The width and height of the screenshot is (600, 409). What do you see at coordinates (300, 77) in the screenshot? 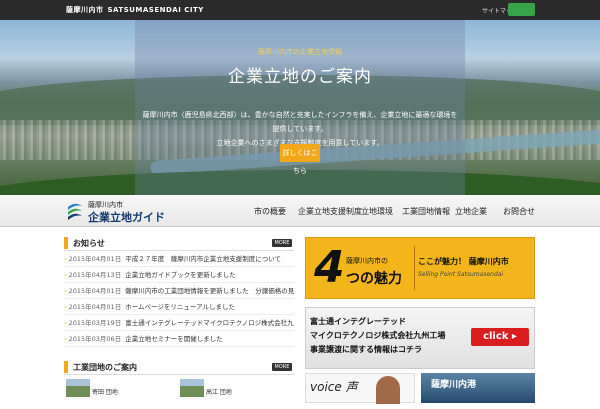
I see `hero-title: 企業立地のご案内` at bounding box center [300, 77].